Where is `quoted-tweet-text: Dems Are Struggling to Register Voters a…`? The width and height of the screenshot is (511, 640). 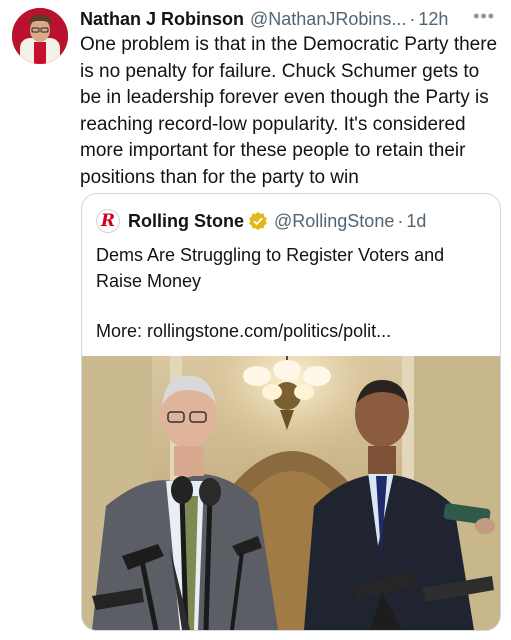 quoted-tweet-text: Dems Are Struggling to Register Voters a… is located at coordinates (270, 268).